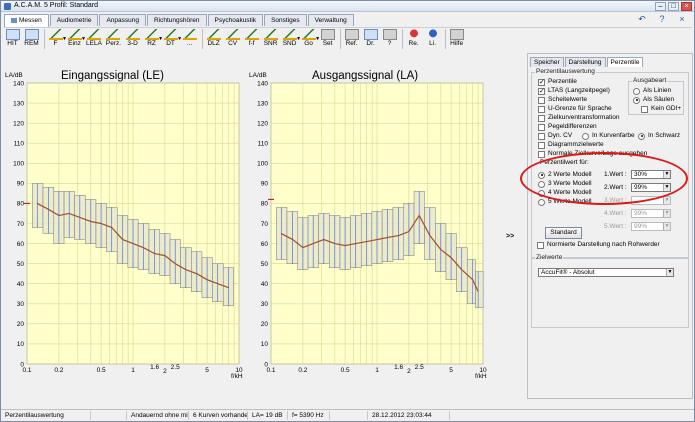 The width and height of the screenshot is (695, 422). Describe the element at coordinates (598, 245) in the screenshot. I see `checkbox-normierte-darstellung: Normierte Darstellung nach Rohwerder` at that location.